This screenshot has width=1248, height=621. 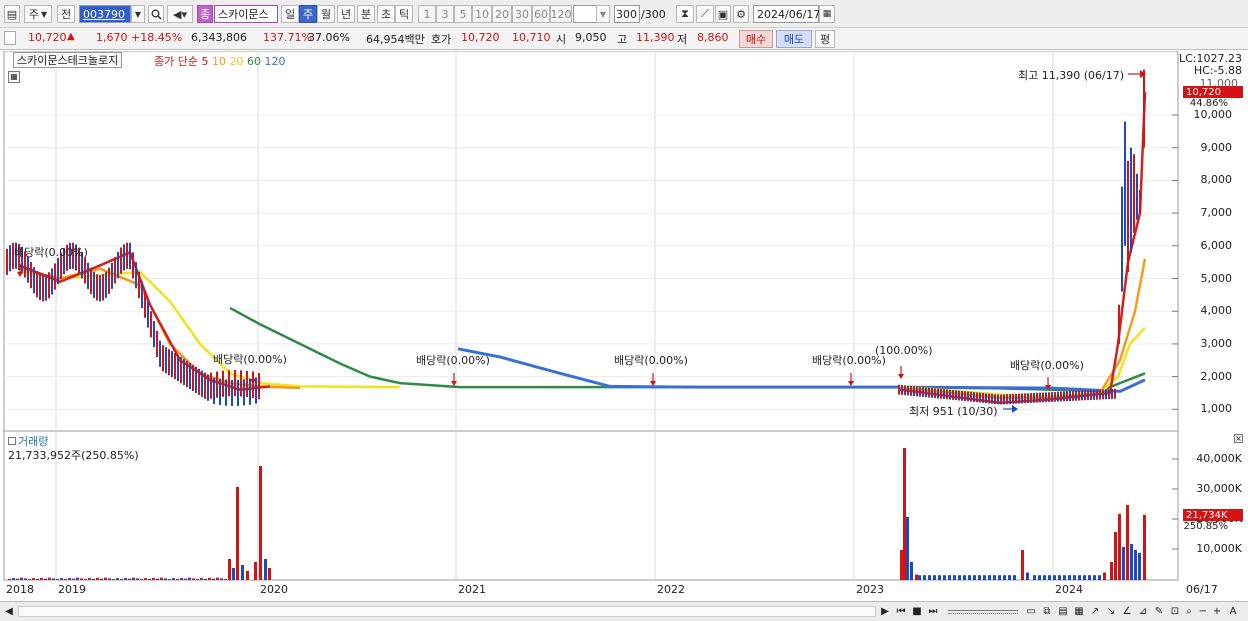 What do you see at coordinates (1238, 438) in the screenshot?
I see `close-icon: ×` at bounding box center [1238, 438].